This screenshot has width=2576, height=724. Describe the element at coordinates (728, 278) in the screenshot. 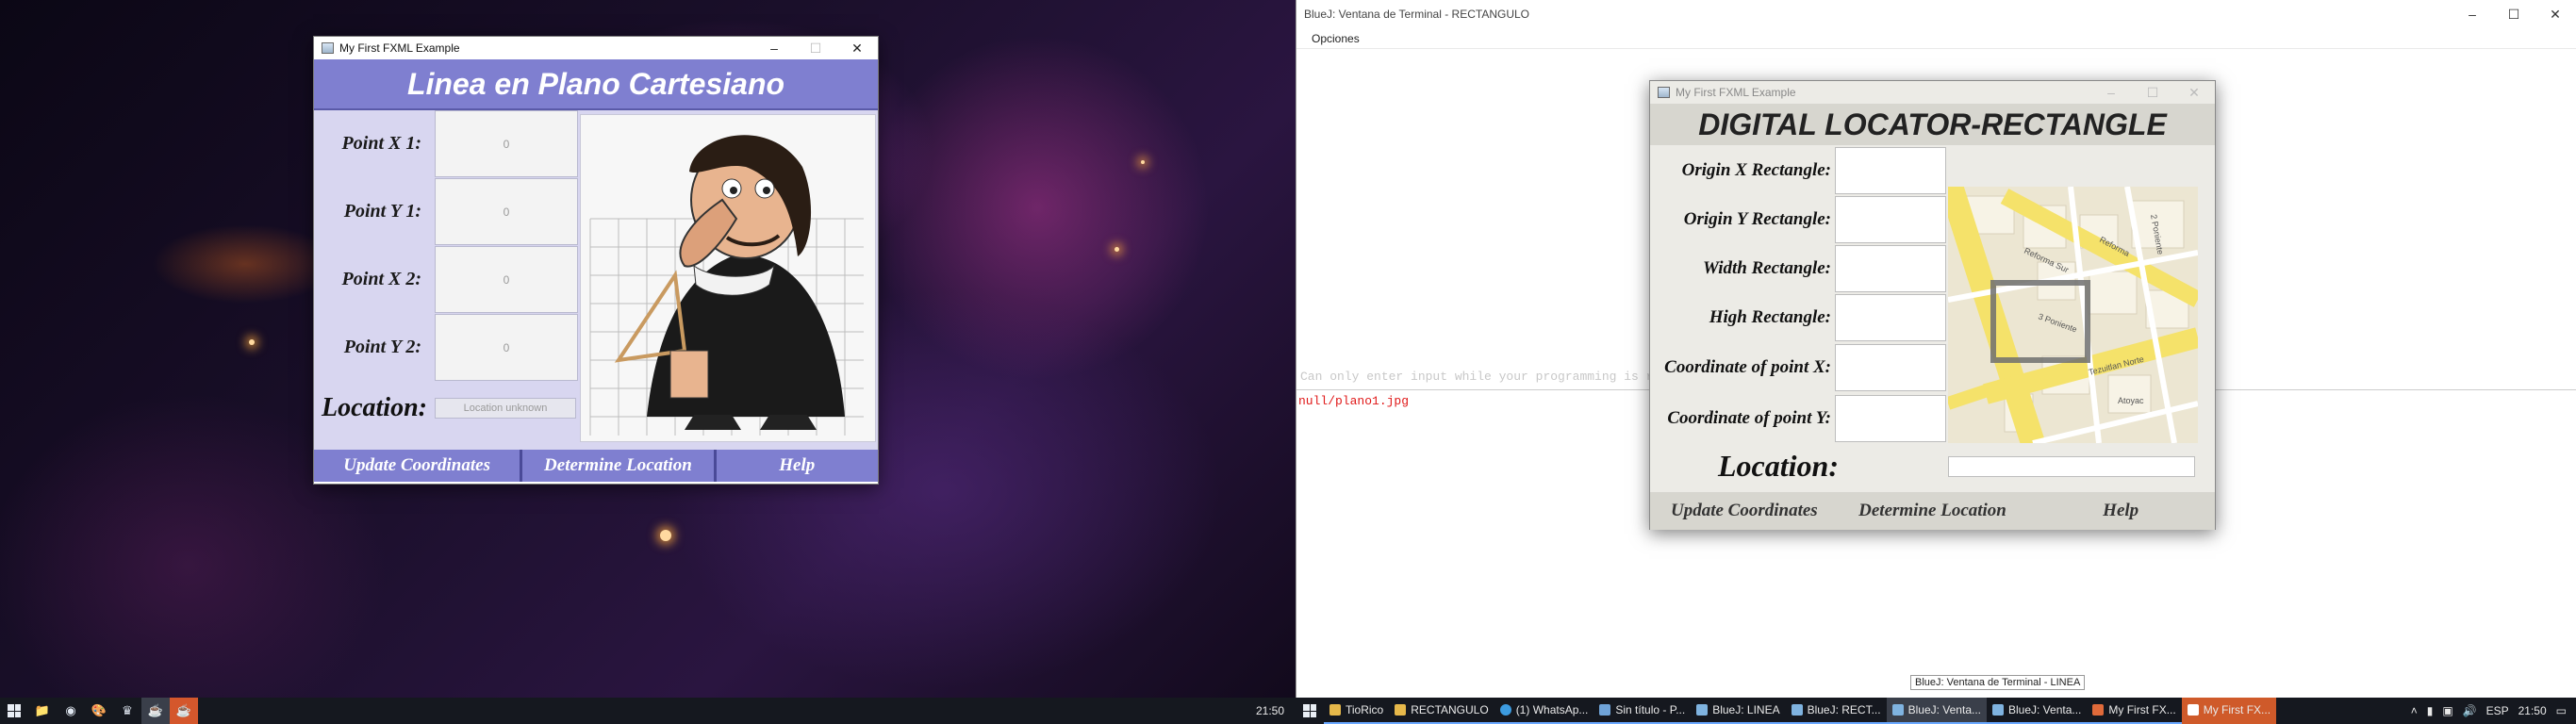

I see `descartes-caricature-image` at that location.